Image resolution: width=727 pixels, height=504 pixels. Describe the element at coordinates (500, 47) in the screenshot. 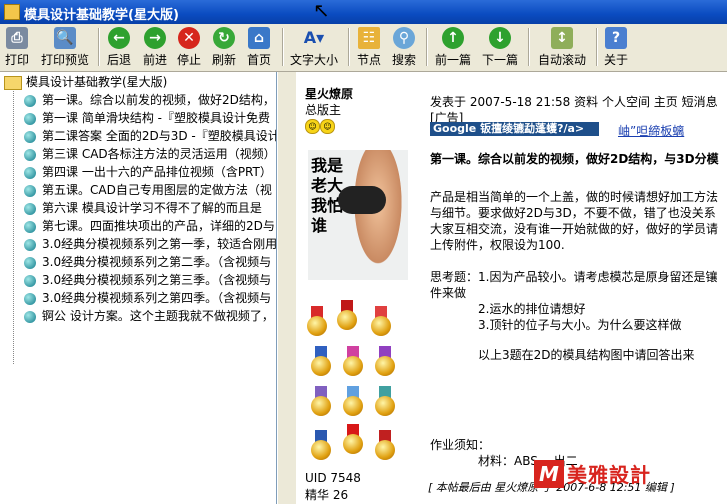

I see `next-article-button: ↓ 下一篇` at that location.